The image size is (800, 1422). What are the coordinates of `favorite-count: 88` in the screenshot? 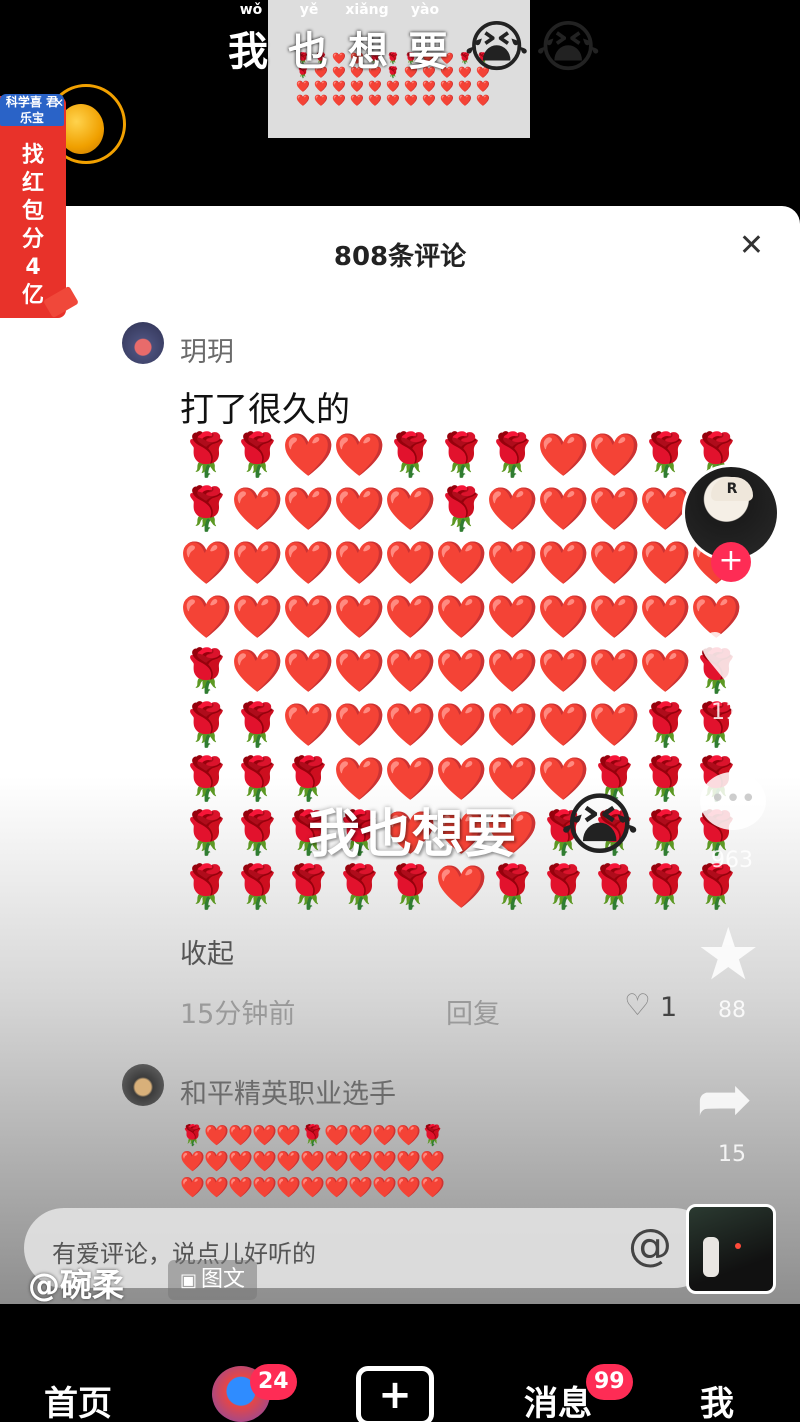 It's located at (732, 1010).